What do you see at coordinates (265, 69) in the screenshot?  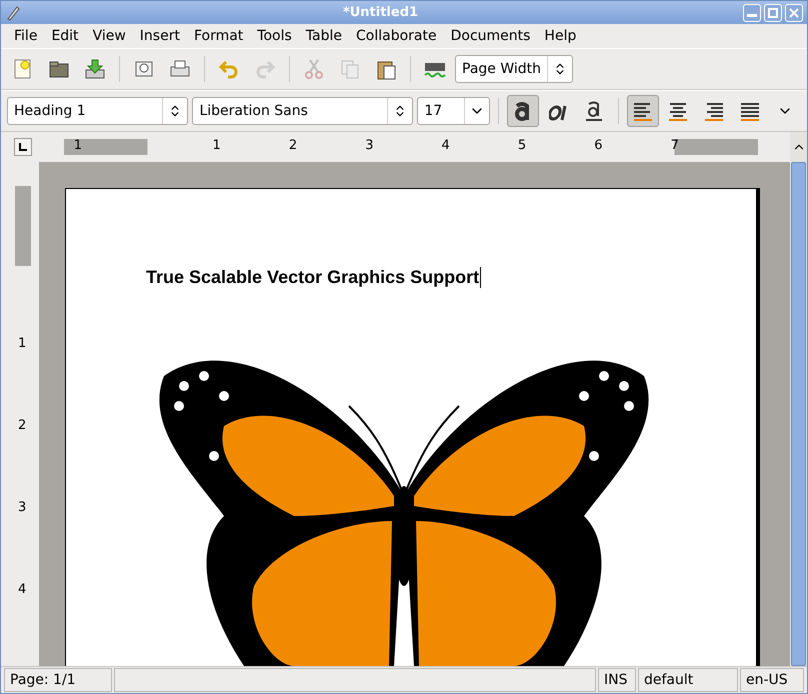 I see `redo-icon` at bounding box center [265, 69].